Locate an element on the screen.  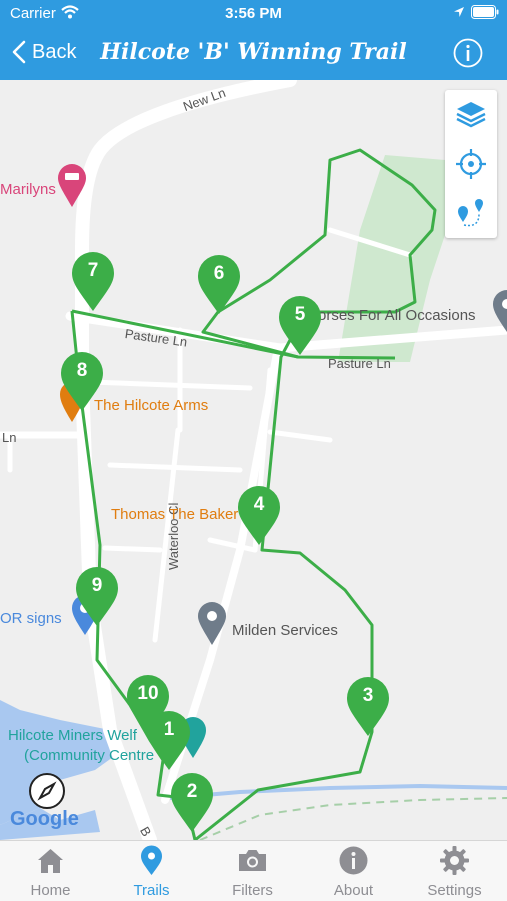
back-label: Back is located at coordinates (54, 51).